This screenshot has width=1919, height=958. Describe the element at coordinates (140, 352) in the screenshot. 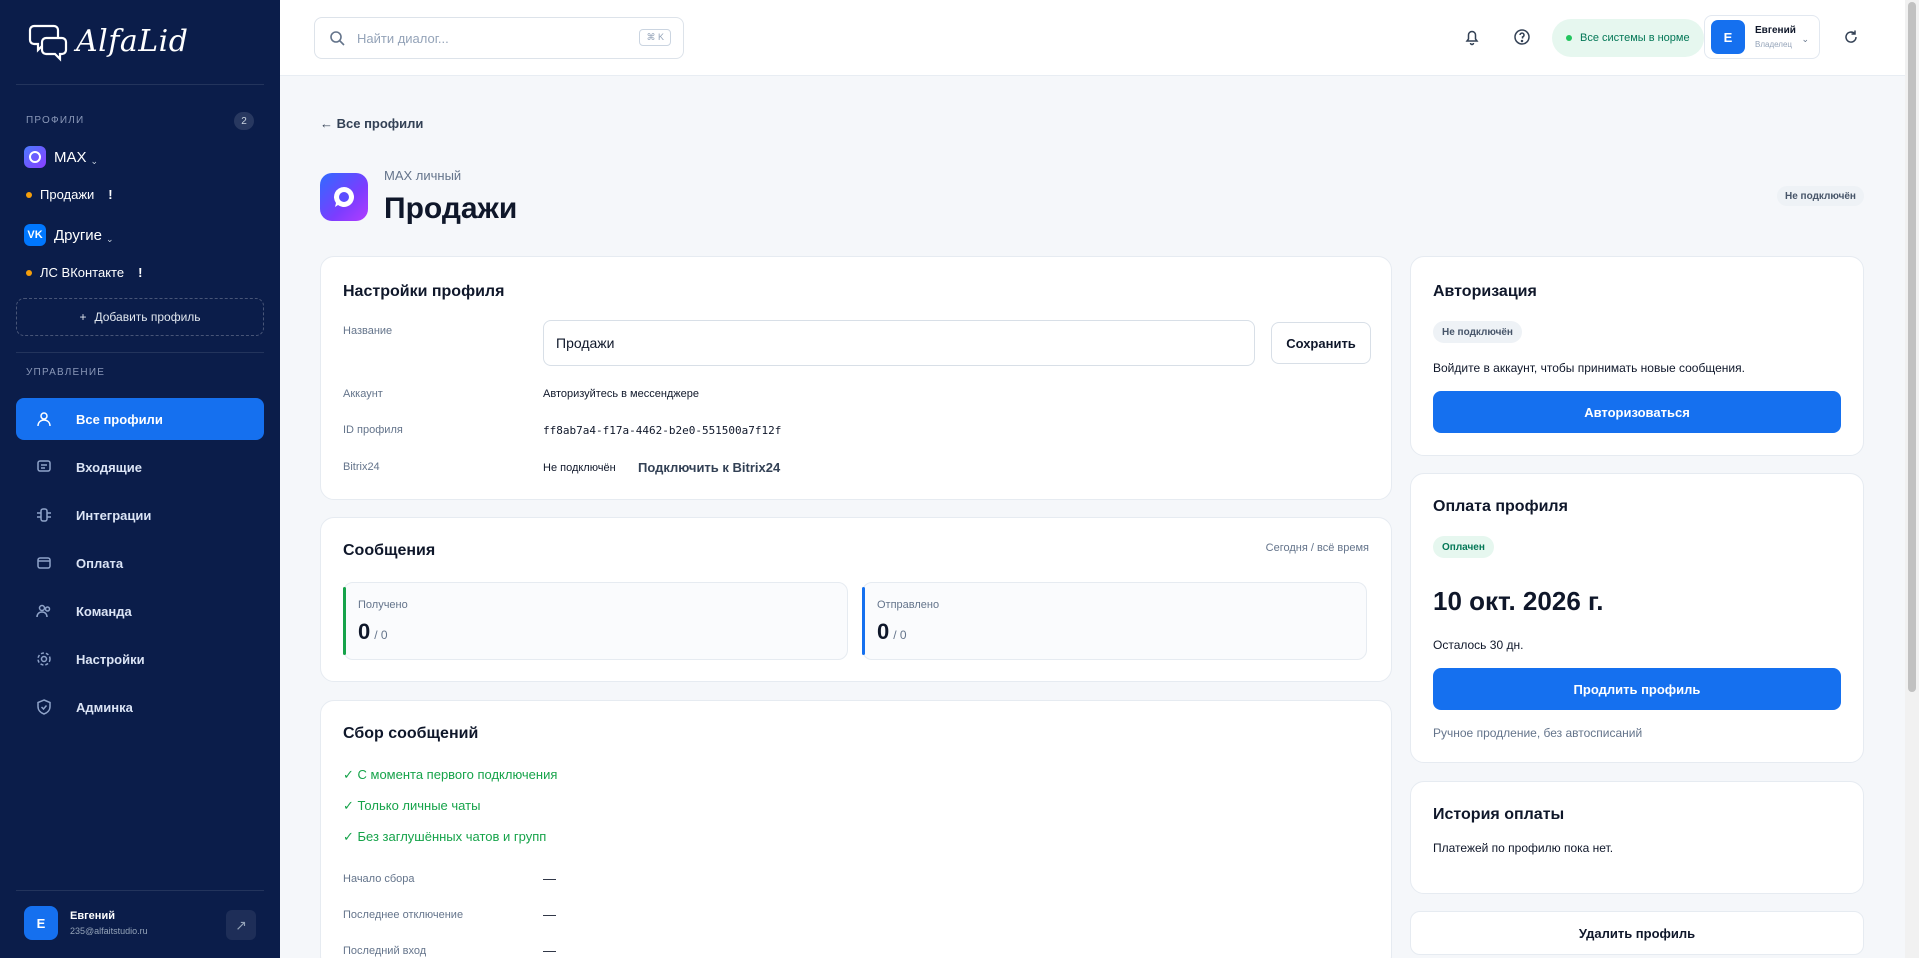

I see `divider` at that location.